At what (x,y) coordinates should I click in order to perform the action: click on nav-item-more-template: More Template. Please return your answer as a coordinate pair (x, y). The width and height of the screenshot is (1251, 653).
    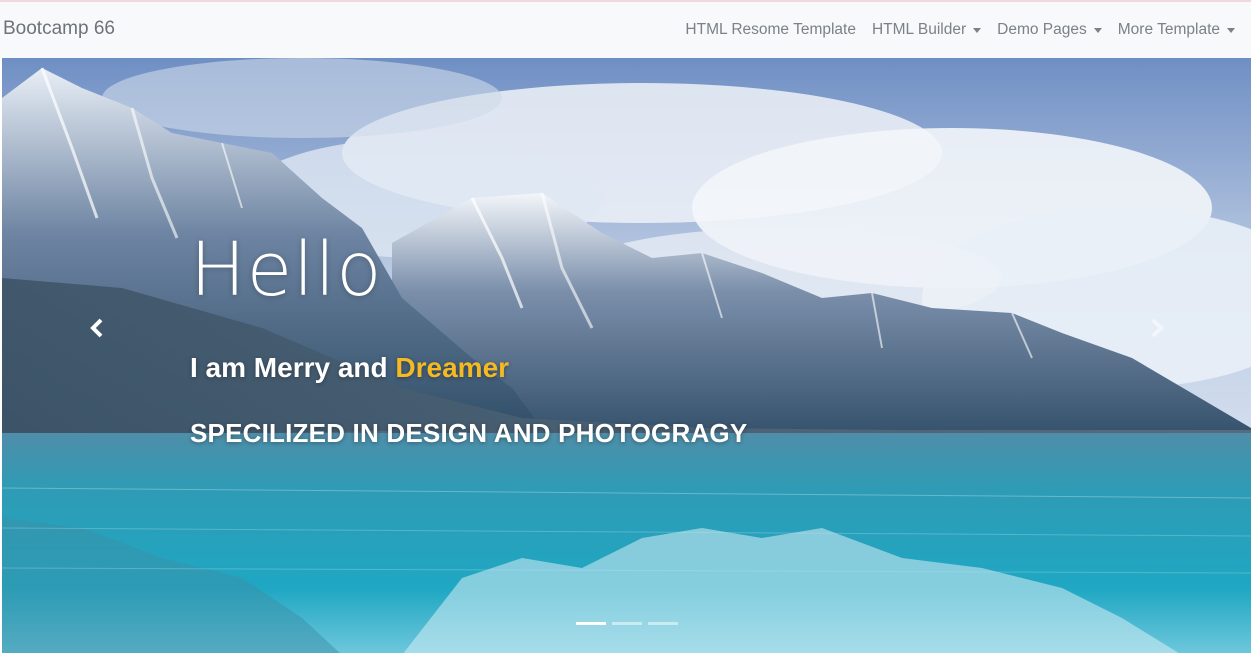
    Looking at the image, I should click on (1176, 30).